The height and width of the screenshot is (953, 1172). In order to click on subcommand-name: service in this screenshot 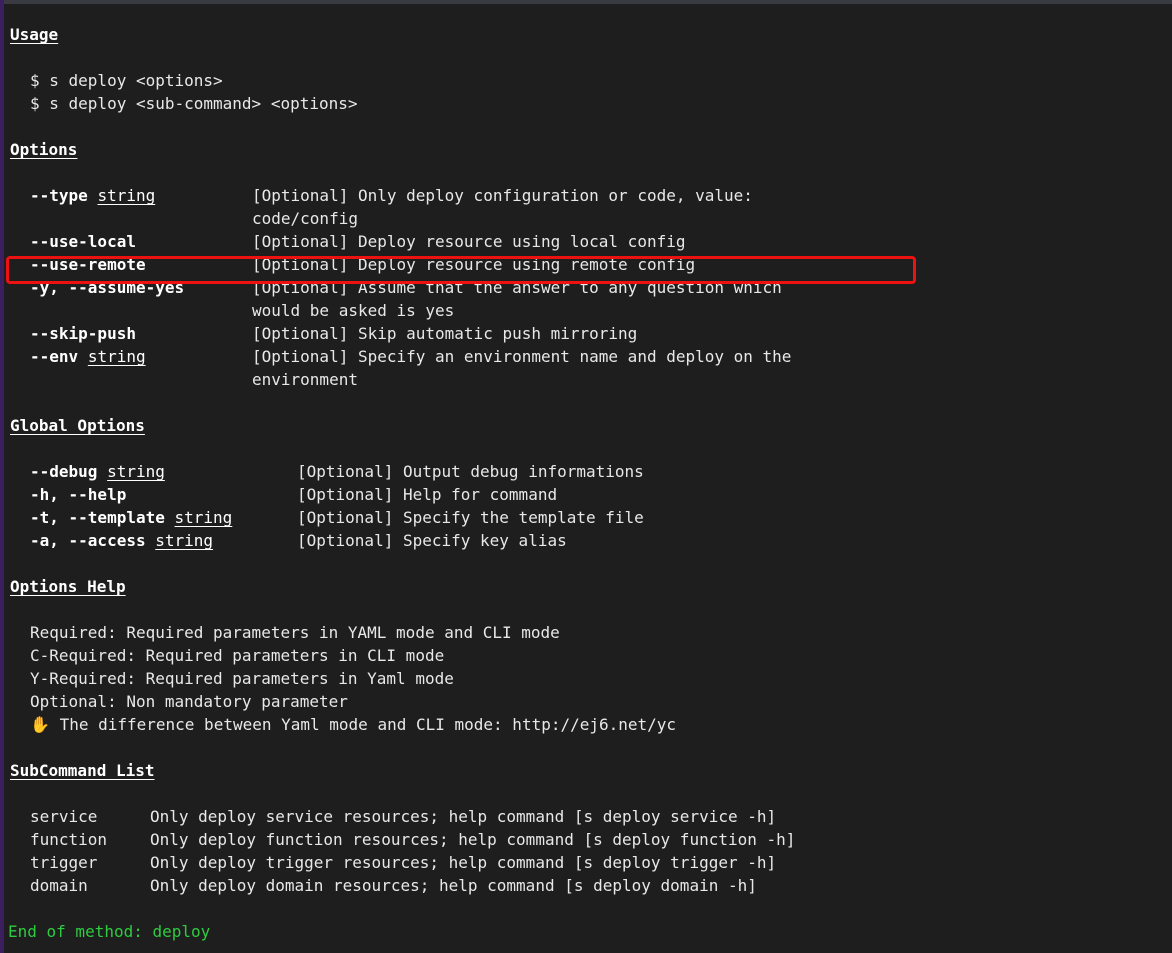, I will do `click(64, 816)`.